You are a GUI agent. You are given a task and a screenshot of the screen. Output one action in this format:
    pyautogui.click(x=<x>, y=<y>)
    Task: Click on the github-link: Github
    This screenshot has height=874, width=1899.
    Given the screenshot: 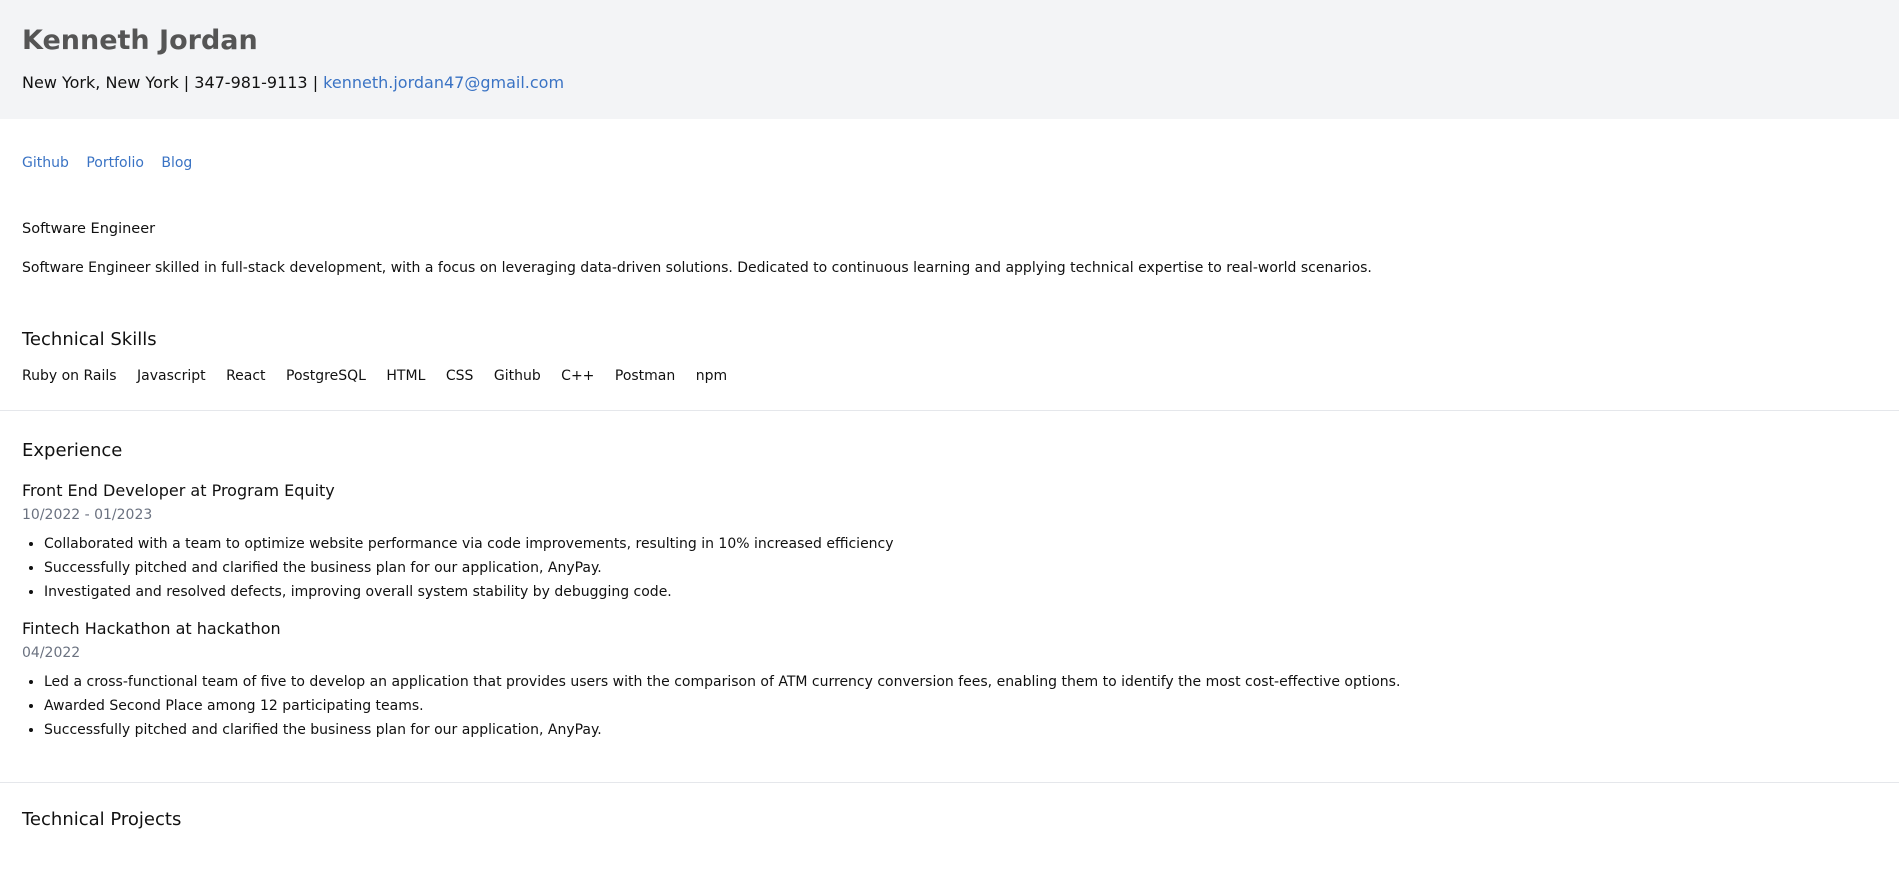 What is the action you would take?
    pyautogui.click(x=45, y=163)
    